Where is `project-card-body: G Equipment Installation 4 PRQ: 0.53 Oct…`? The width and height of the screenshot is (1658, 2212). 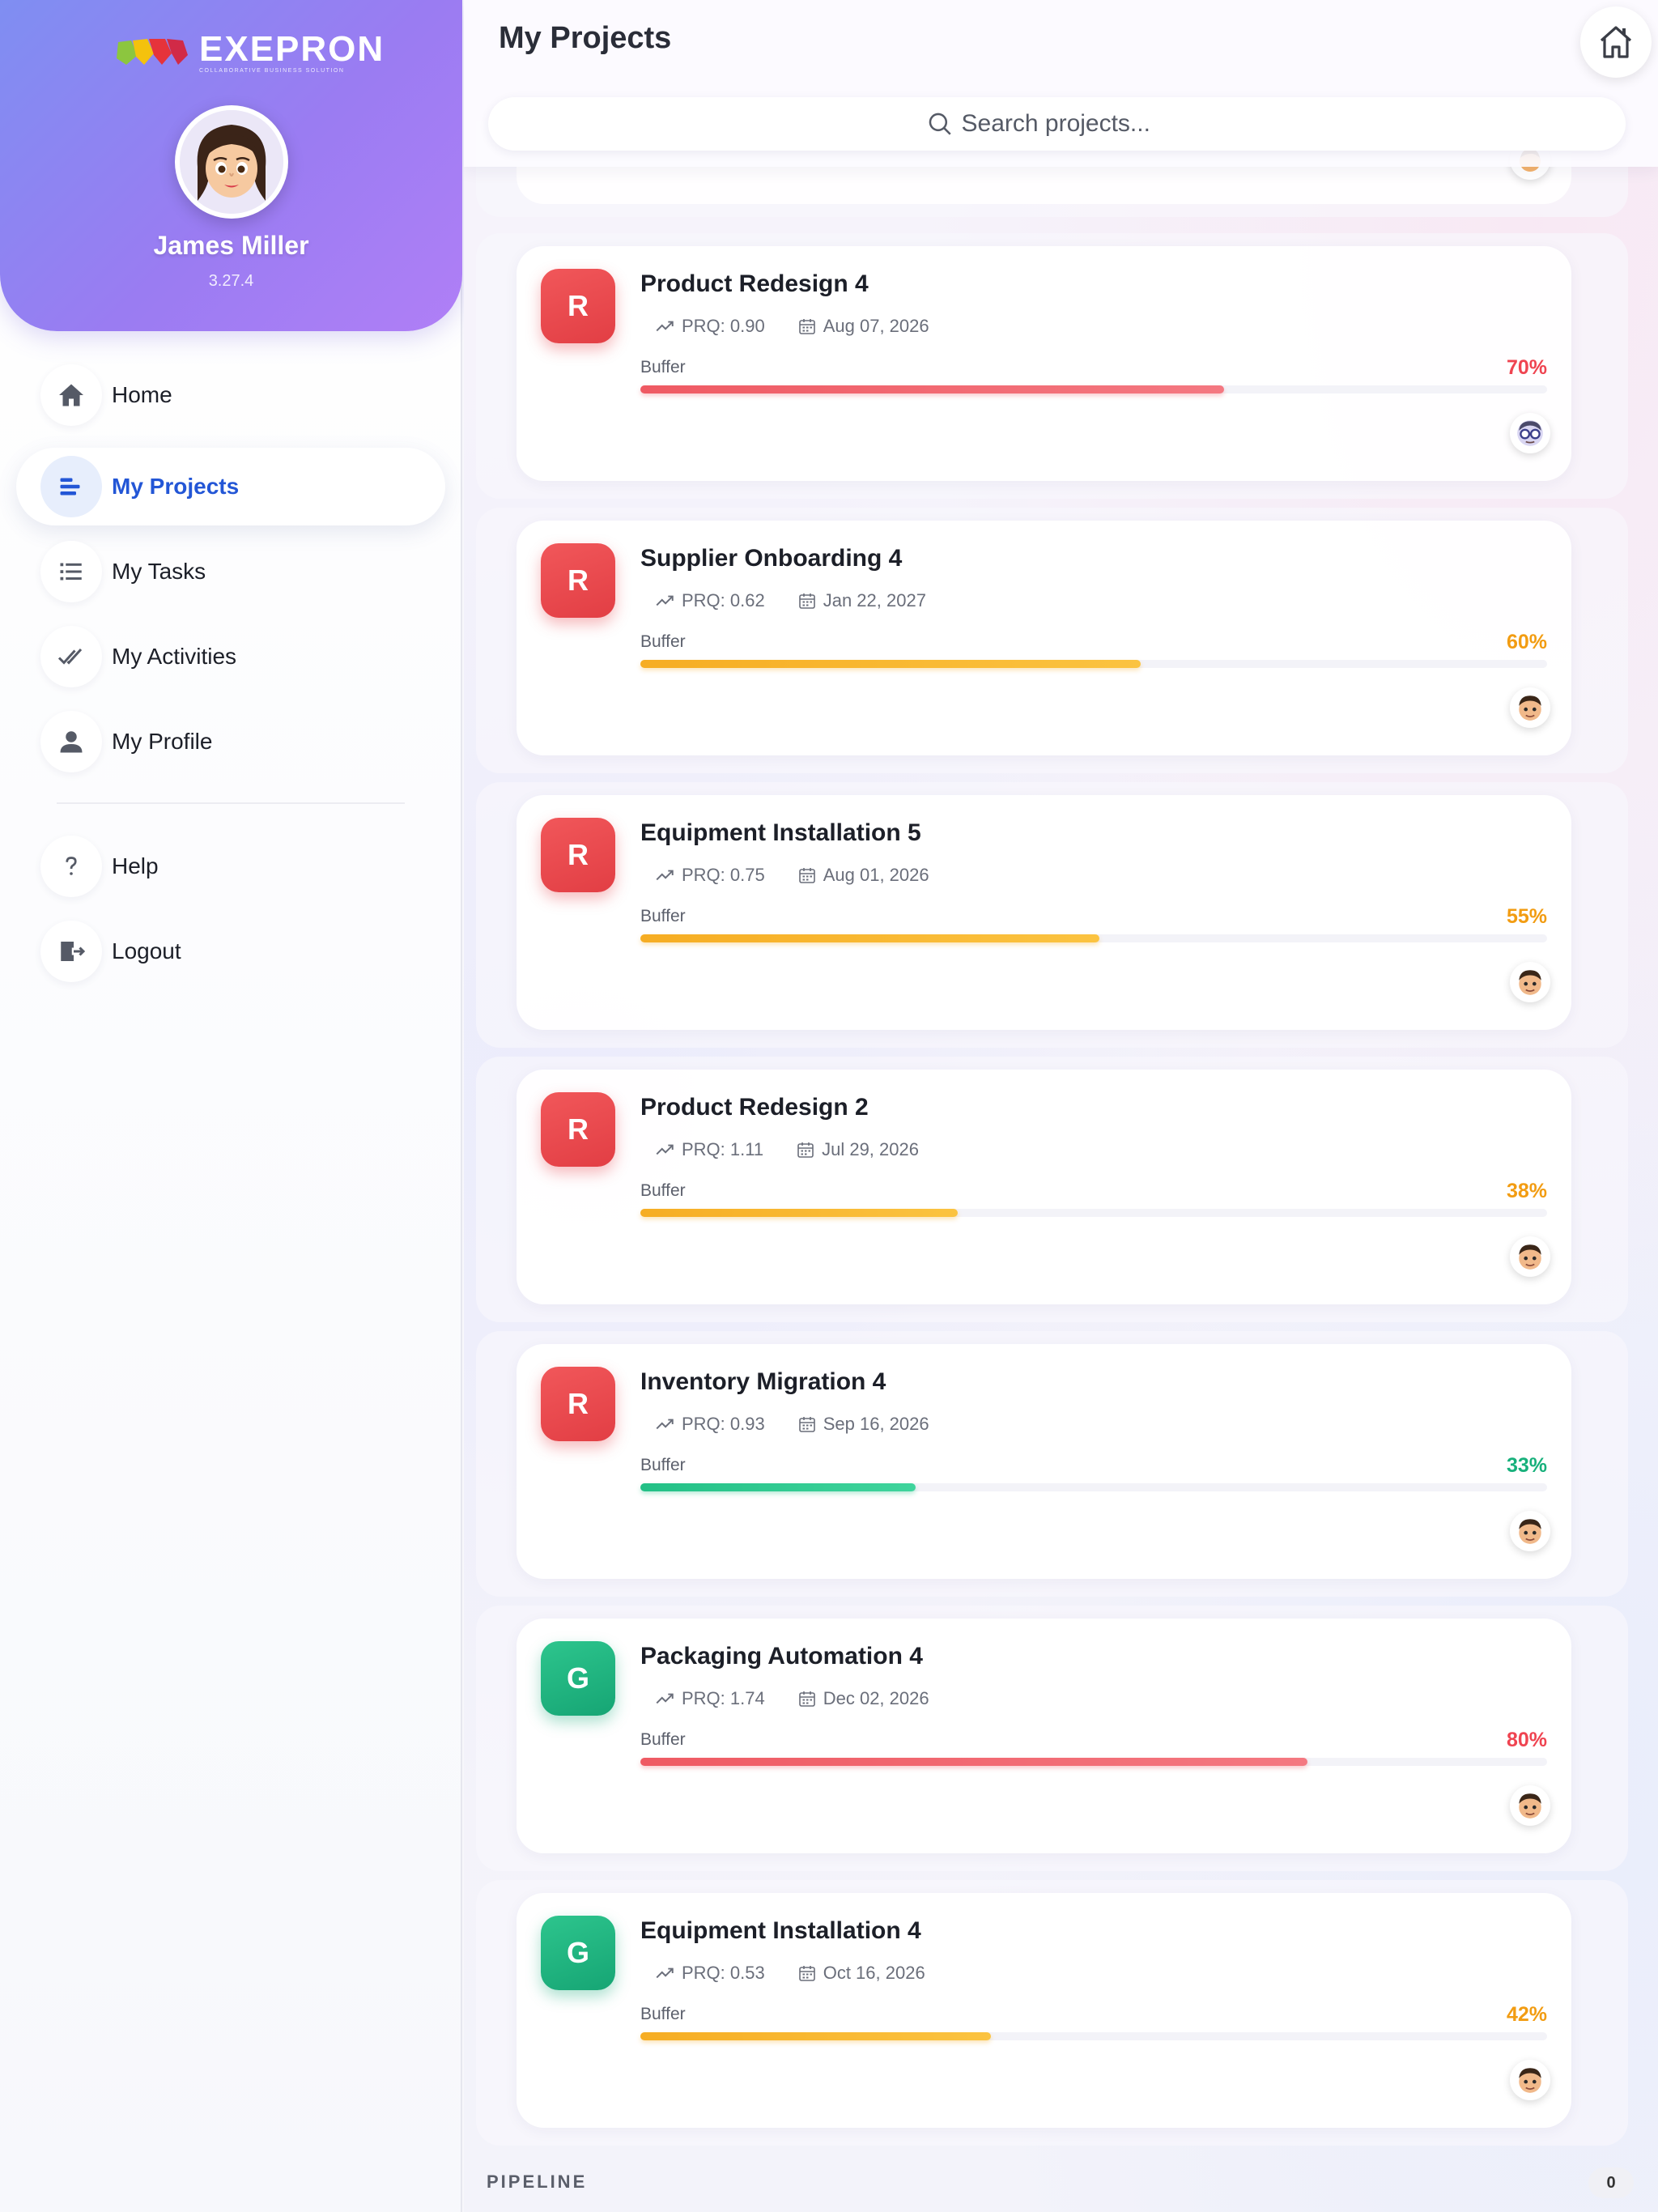 project-card-body: G Equipment Installation 4 PRQ: 0.53 Oct… is located at coordinates (1044, 2011).